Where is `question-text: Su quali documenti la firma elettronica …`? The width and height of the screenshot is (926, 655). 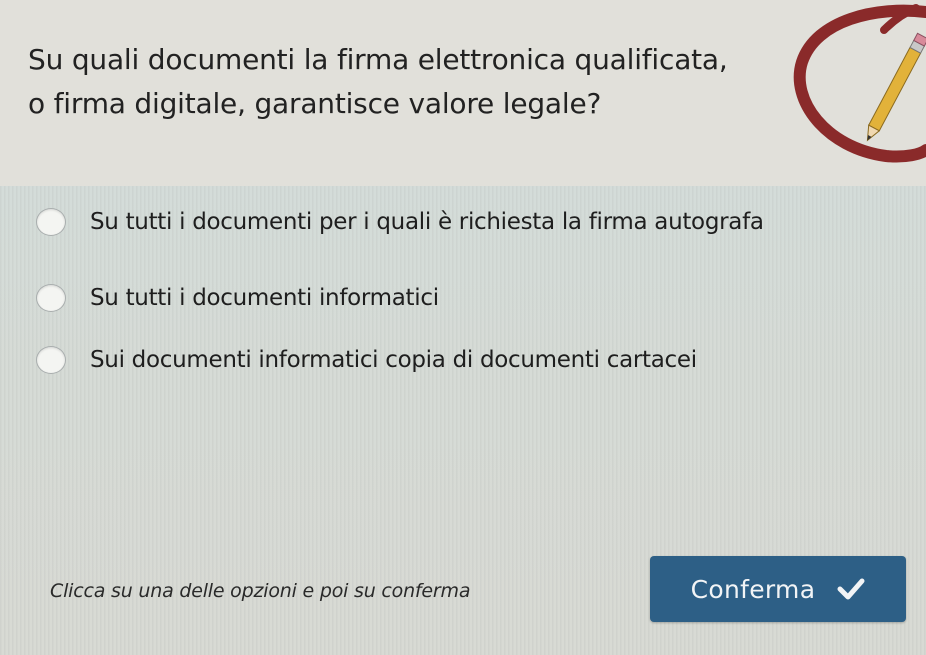
question-text: Su quali documenti la firma elettronica … is located at coordinates (408, 82).